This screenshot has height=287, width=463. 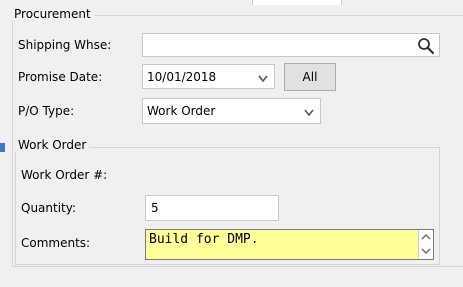 I want to click on po-type-select: Work Order, so click(x=231, y=111).